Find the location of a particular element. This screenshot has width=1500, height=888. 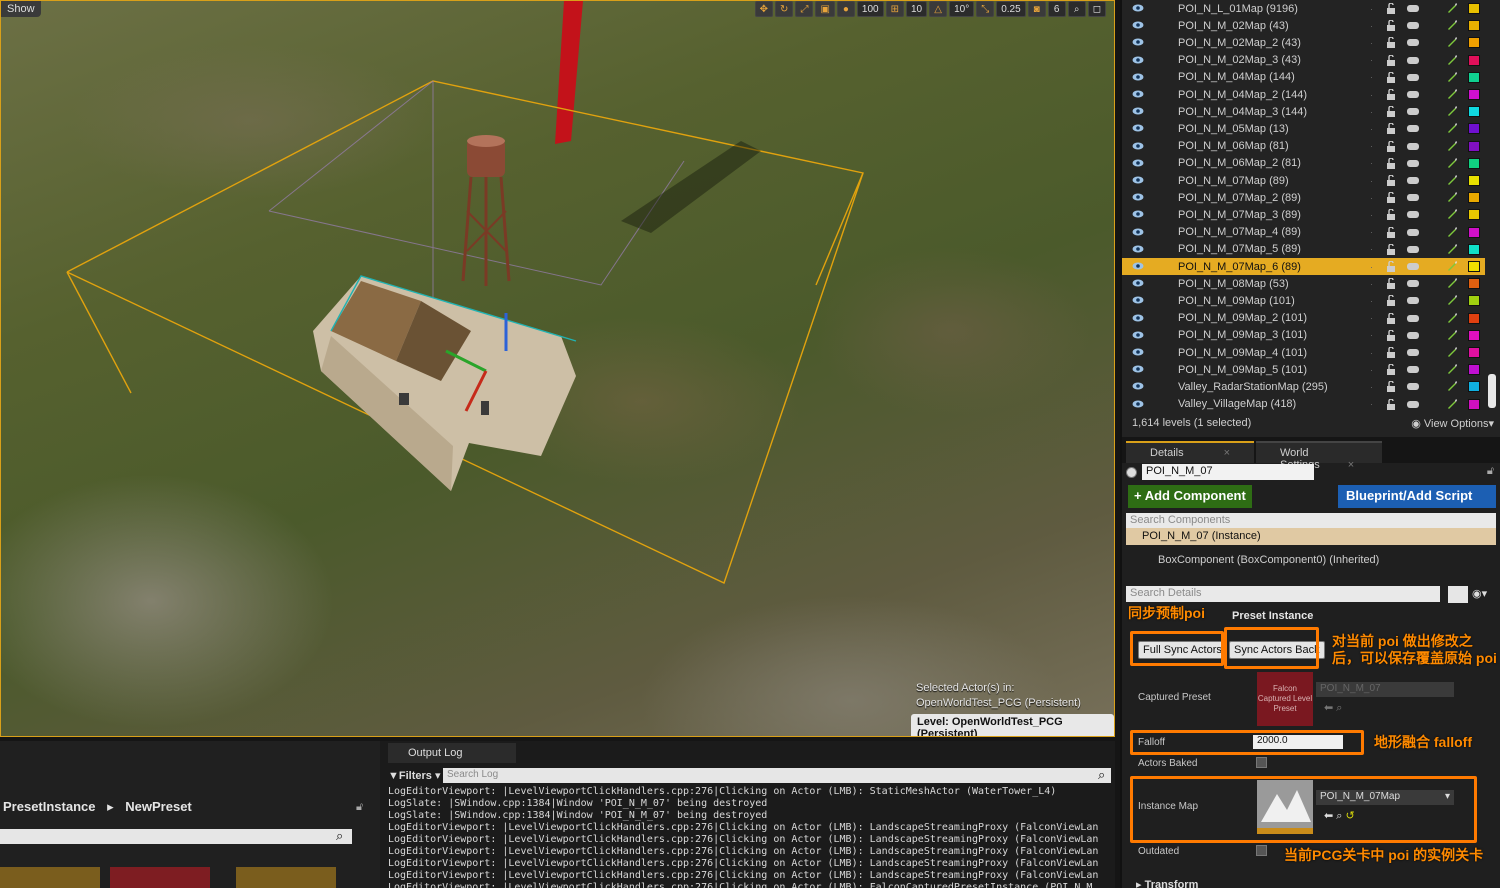

outdated-checkbox is located at coordinates (1261, 850).